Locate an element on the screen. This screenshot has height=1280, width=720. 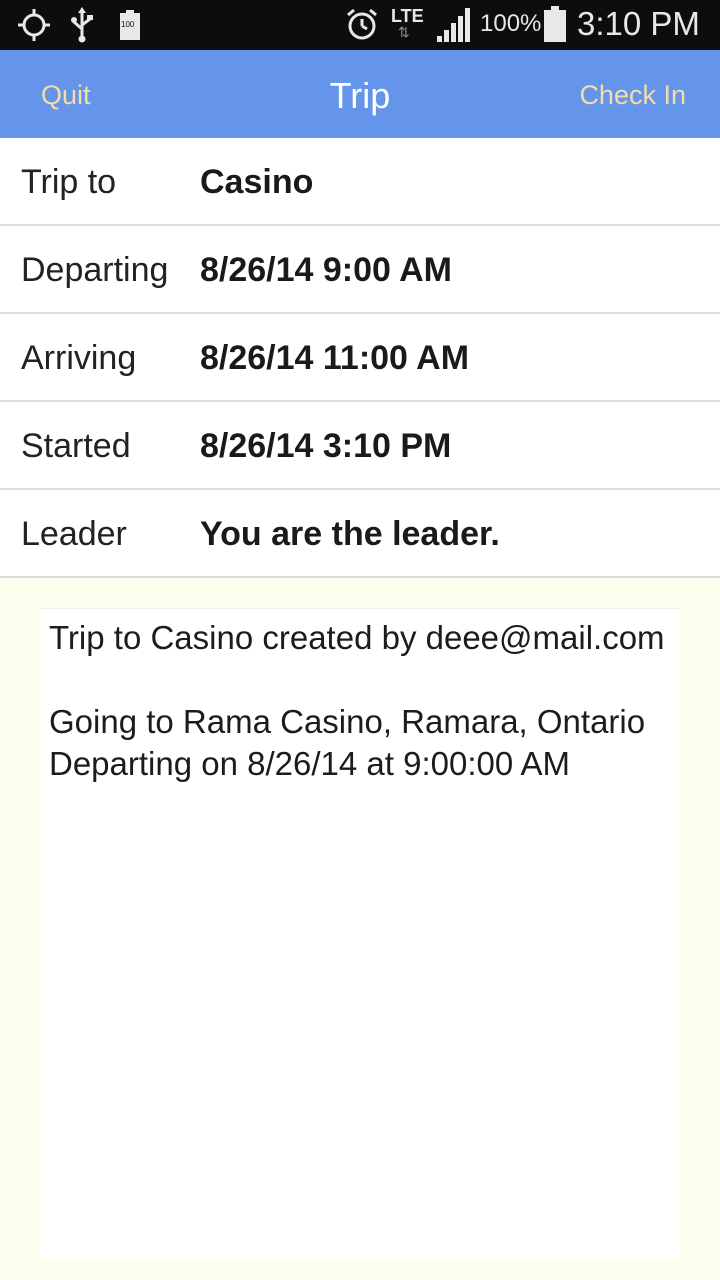
usb-icon is located at coordinates (82, 27).